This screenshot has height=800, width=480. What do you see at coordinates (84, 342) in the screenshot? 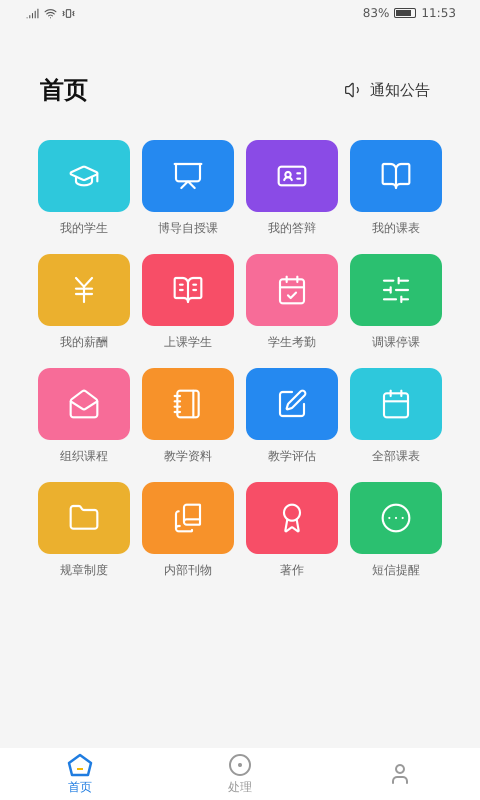
I see `tile-label: 我的薪酬` at bounding box center [84, 342].